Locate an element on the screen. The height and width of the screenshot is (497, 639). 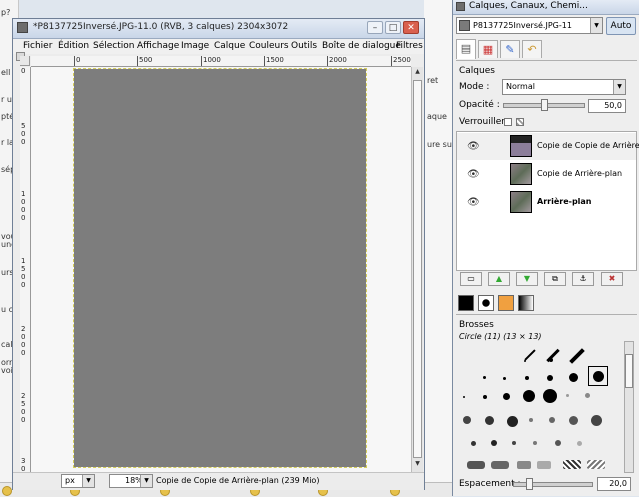
tab-undo: ↶ is located at coordinates (532, 49).